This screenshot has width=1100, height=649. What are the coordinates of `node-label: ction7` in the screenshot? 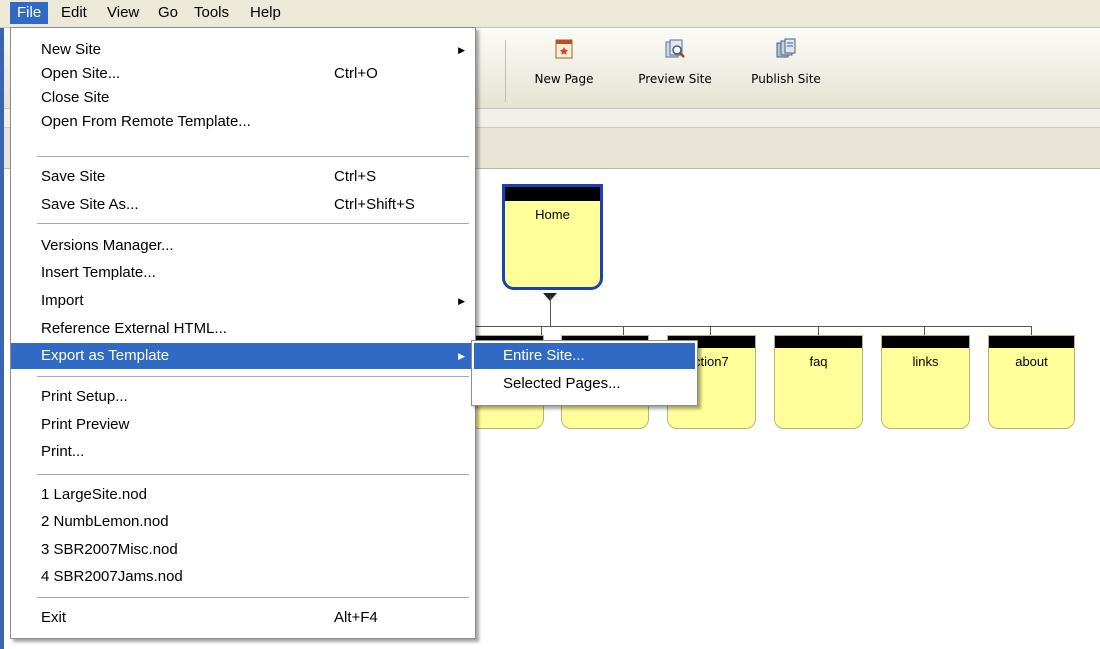 It's located at (711, 361).